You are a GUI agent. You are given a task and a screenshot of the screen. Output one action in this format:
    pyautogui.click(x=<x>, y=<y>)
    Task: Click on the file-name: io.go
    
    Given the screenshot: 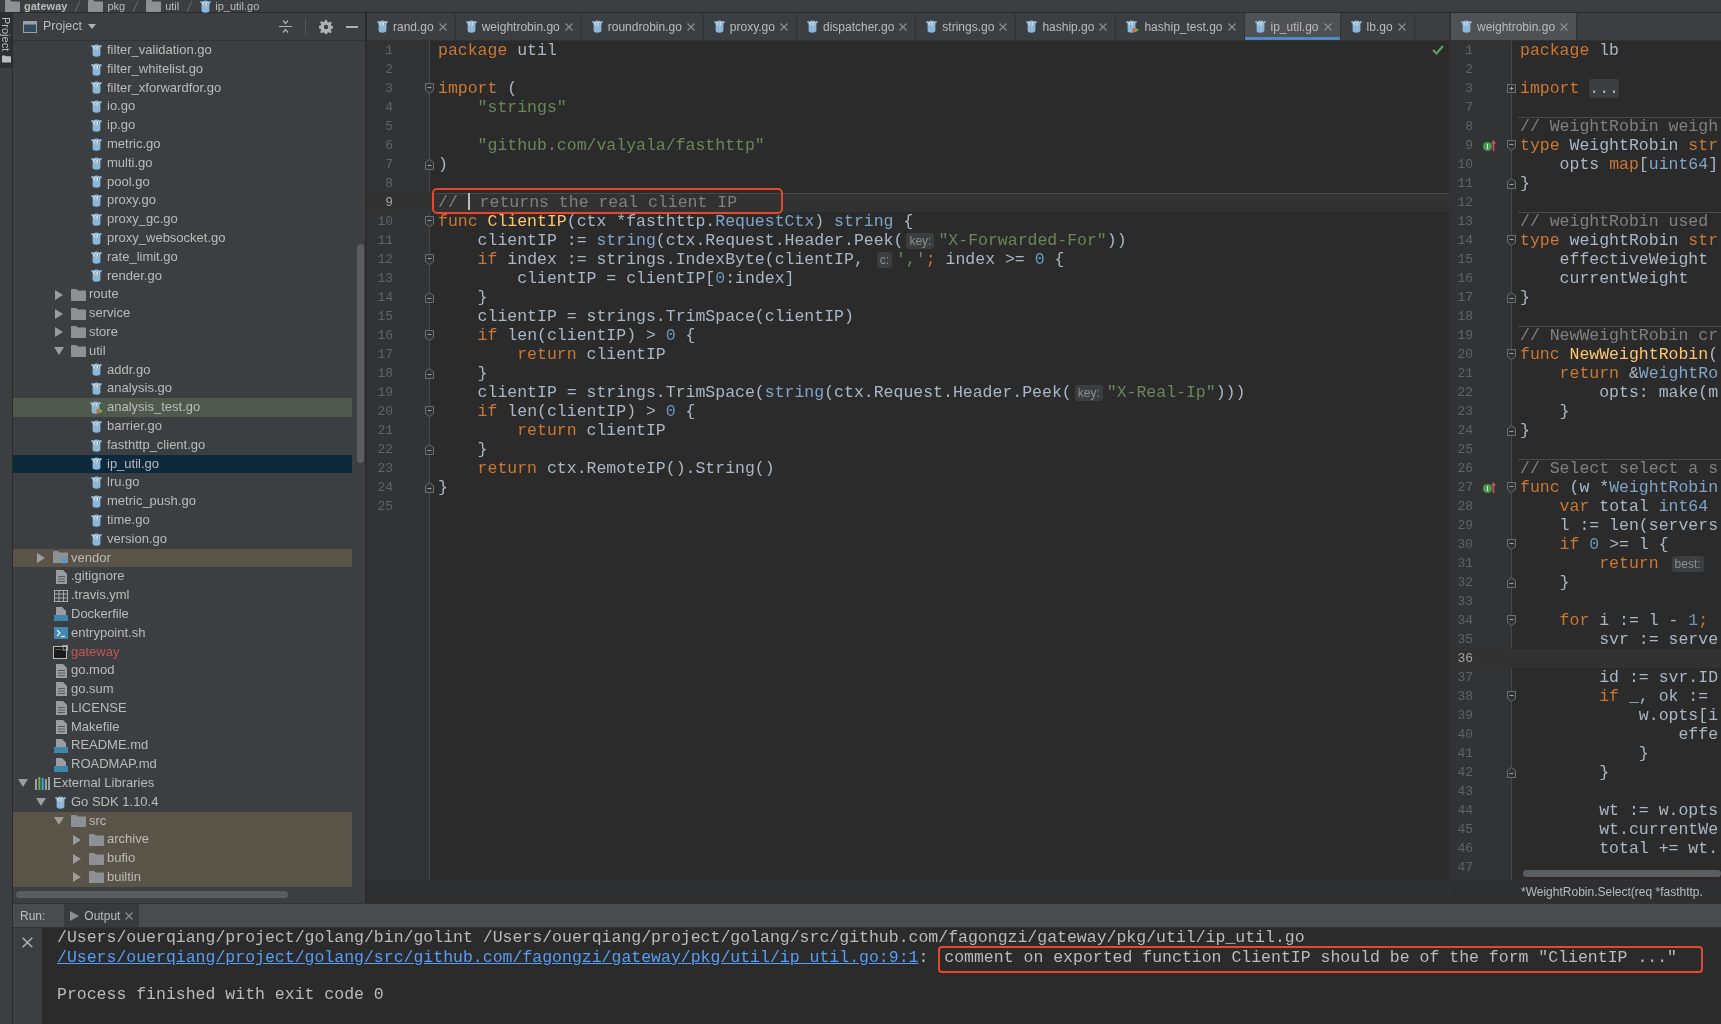 What is the action you would take?
    pyautogui.click(x=121, y=107)
    